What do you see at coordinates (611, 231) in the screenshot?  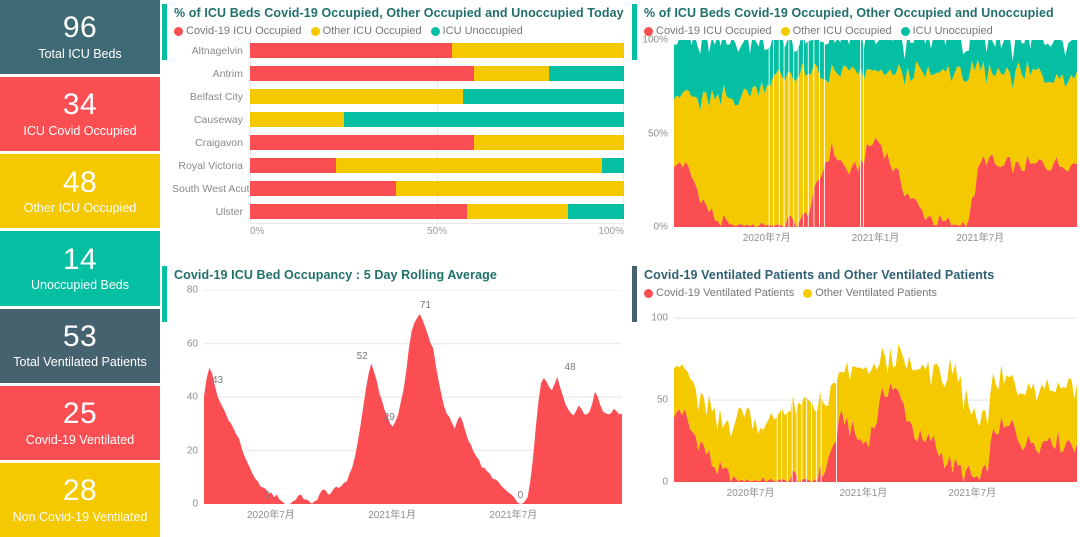 I see `bar-x-tick-label: 100%` at bounding box center [611, 231].